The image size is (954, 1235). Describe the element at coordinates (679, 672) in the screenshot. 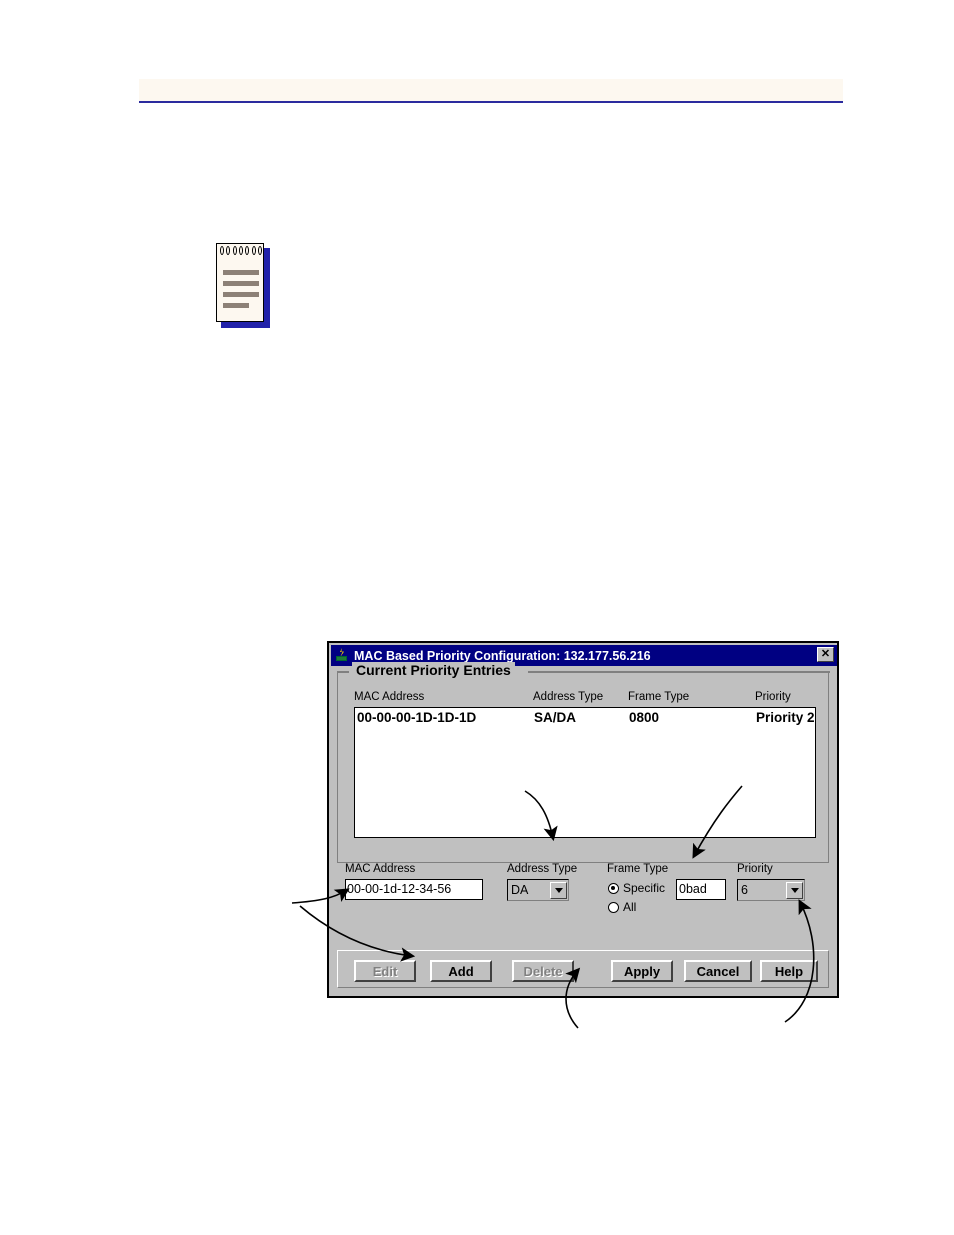

I see `group-border-right` at that location.